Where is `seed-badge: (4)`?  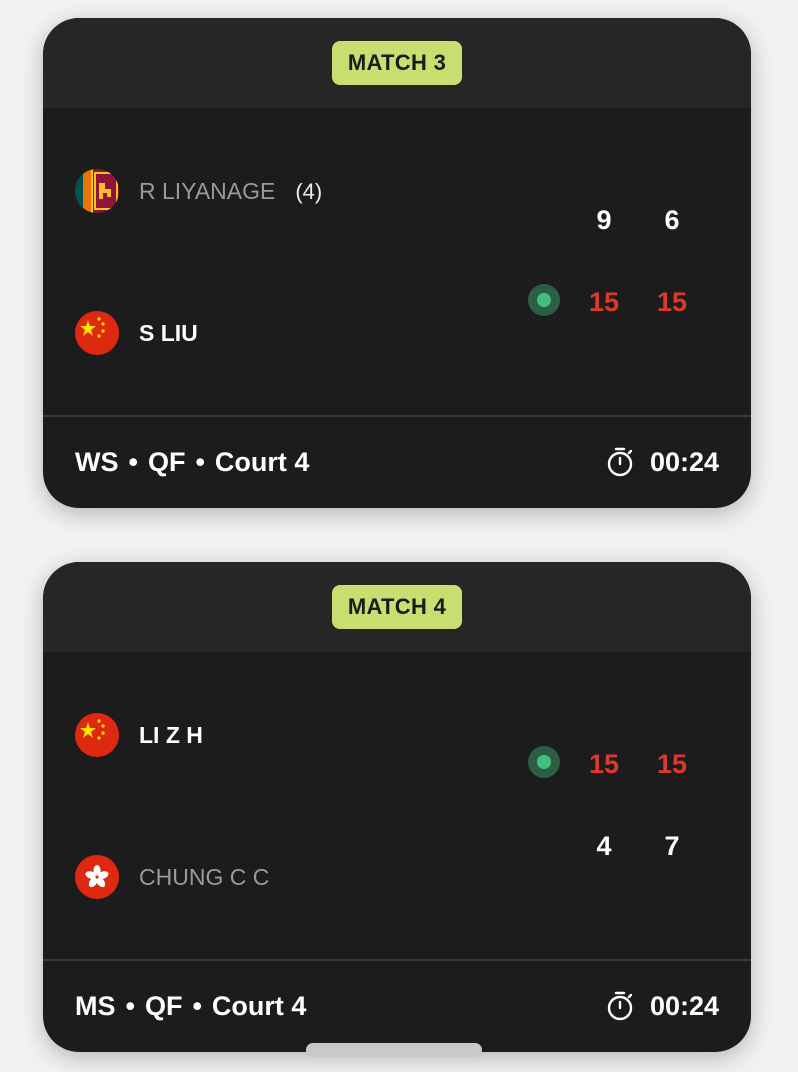
seed-badge: (4) is located at coordinates (309, 191).